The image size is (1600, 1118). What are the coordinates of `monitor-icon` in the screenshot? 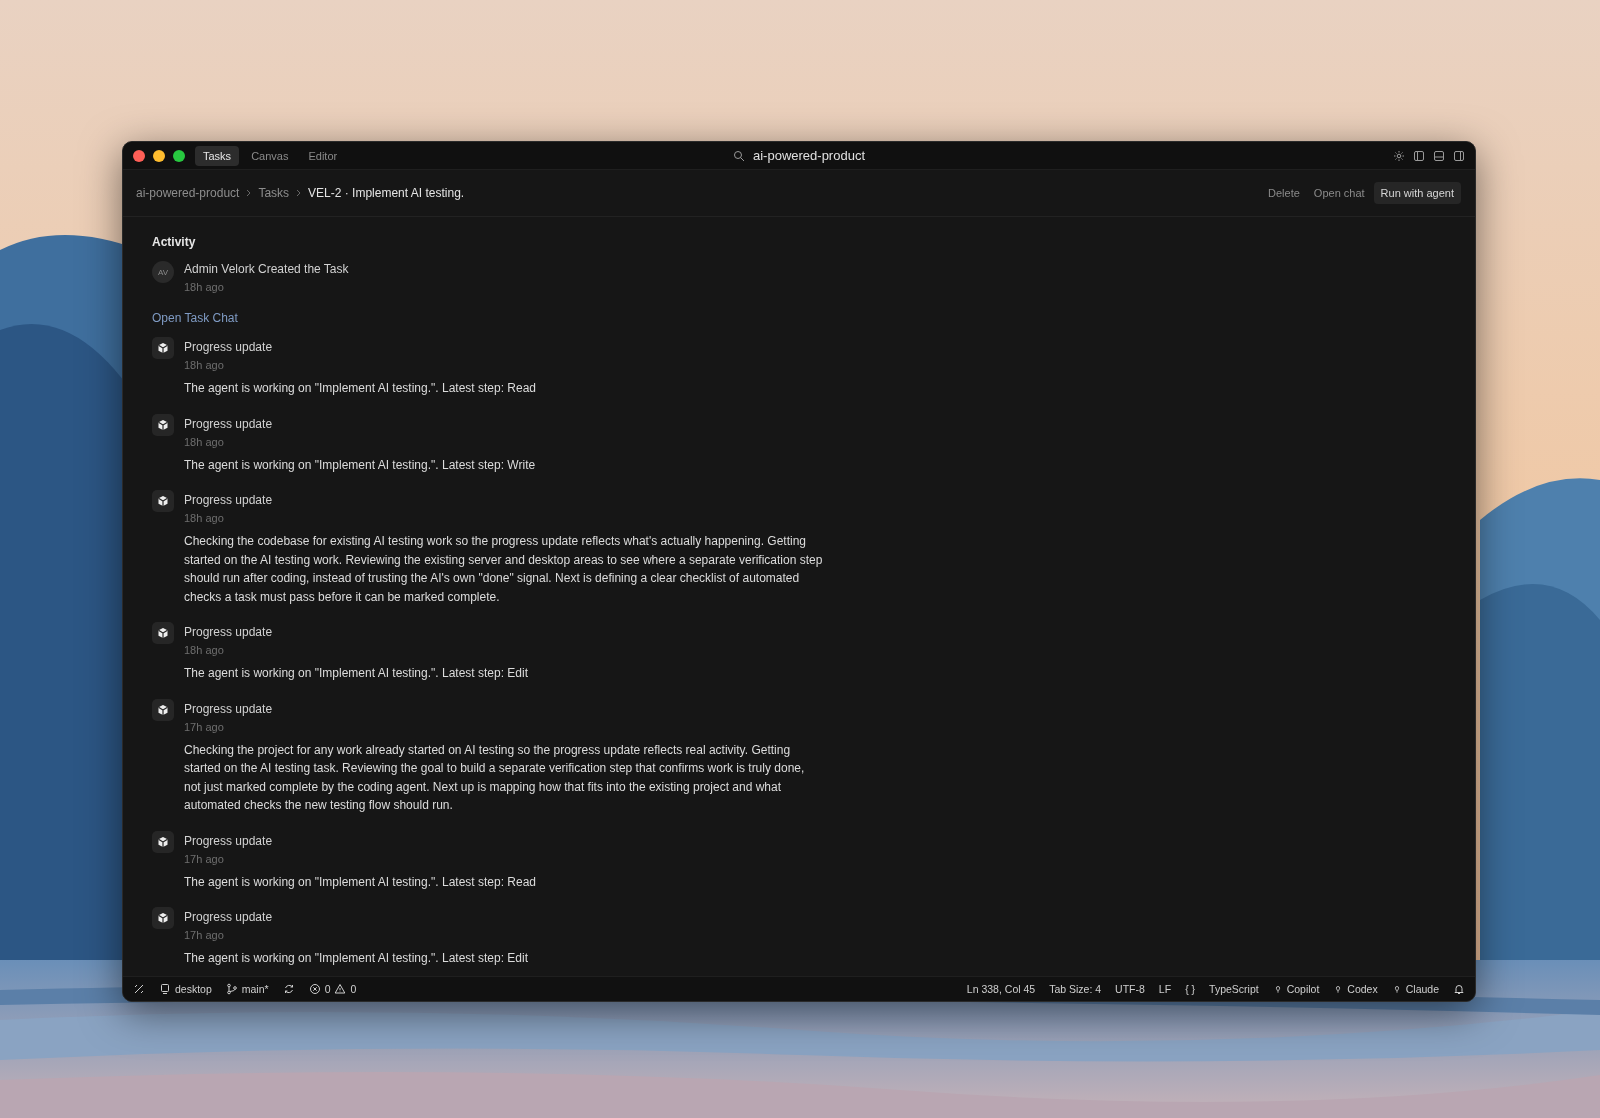 It's located at (165, 989).